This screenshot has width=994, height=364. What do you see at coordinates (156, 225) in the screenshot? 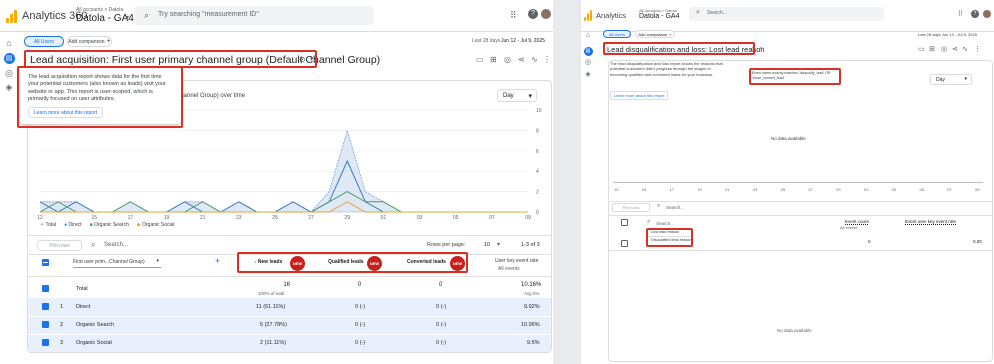
I see `legend-item-organic-social: ◆ Organic Social` at bounding box center [156, 225].